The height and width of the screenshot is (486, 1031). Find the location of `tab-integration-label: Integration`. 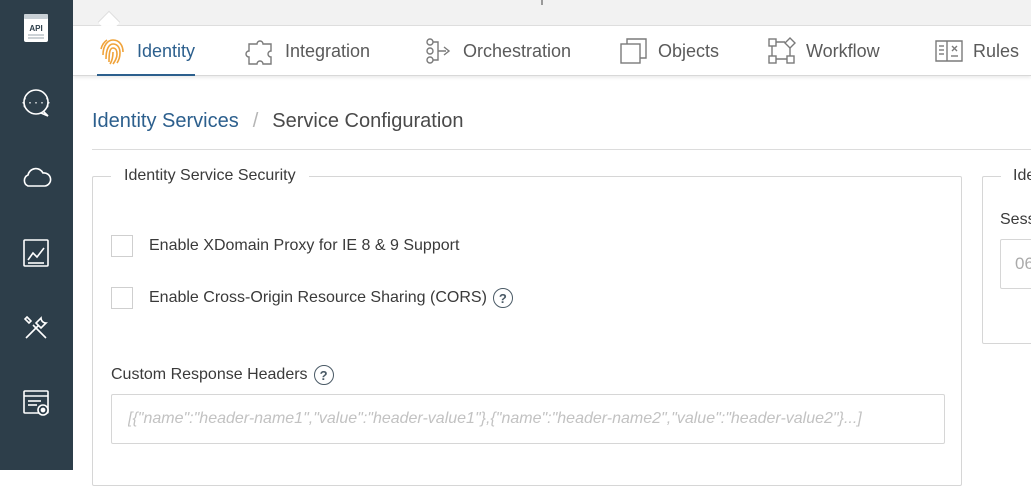

tab-integration-label: Integration is located at coordinates (328, 50).